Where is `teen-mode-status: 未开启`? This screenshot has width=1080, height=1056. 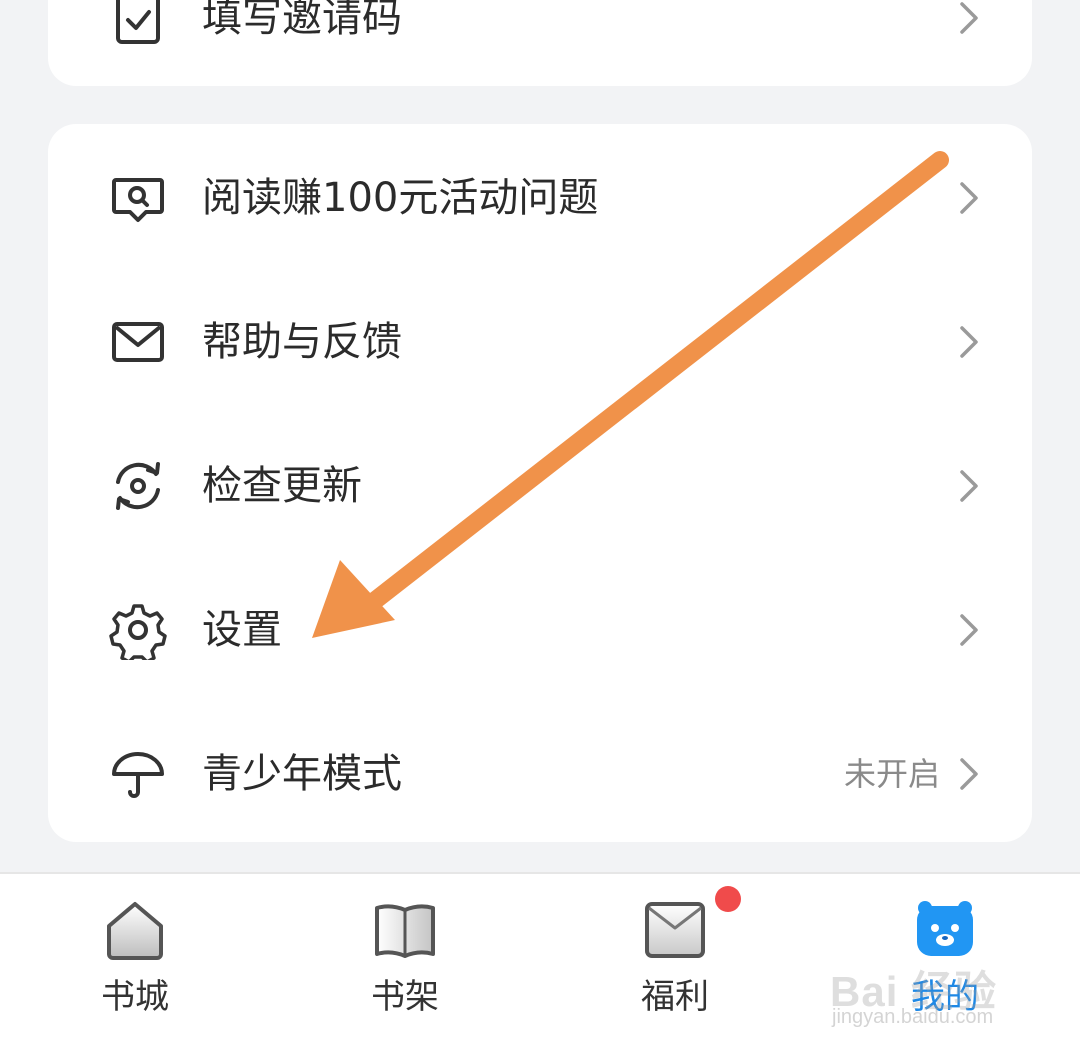 teen-mode-status: 未开启 is located at coordinates (891, 774).